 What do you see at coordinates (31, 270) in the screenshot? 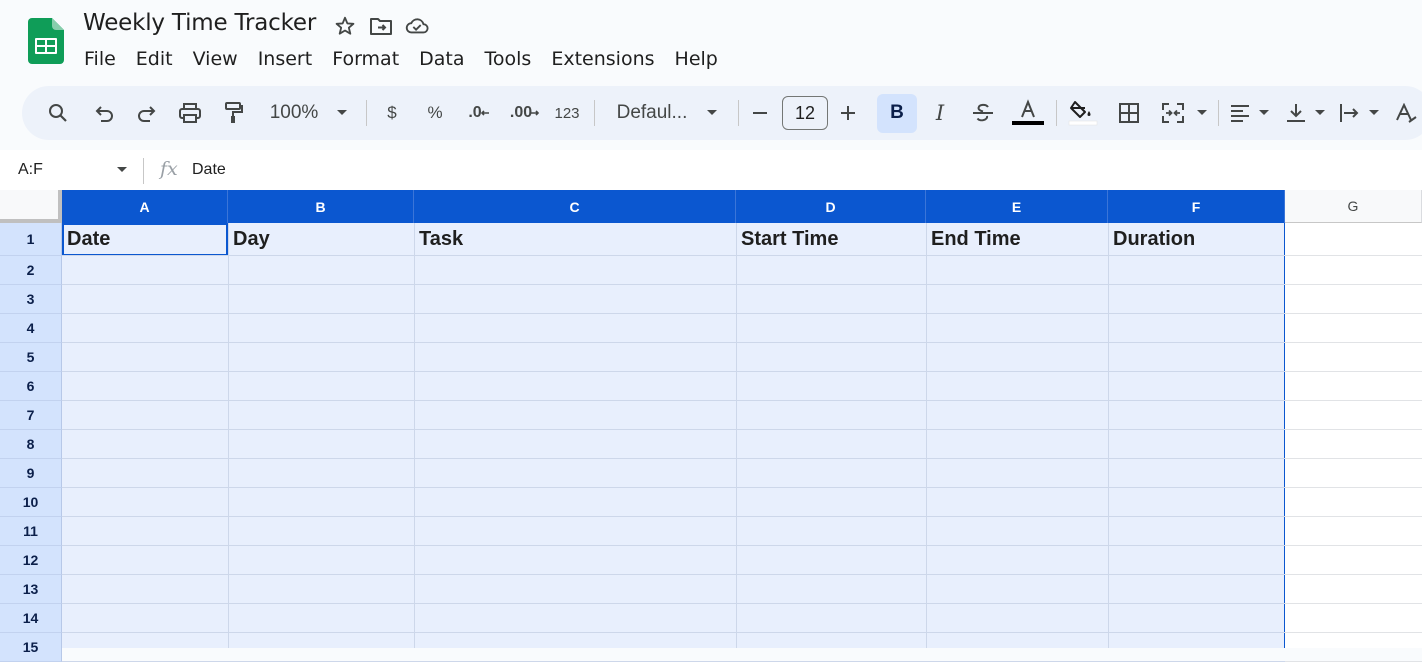
I see `row-header-2: 2` at bounding box center [31, 270].